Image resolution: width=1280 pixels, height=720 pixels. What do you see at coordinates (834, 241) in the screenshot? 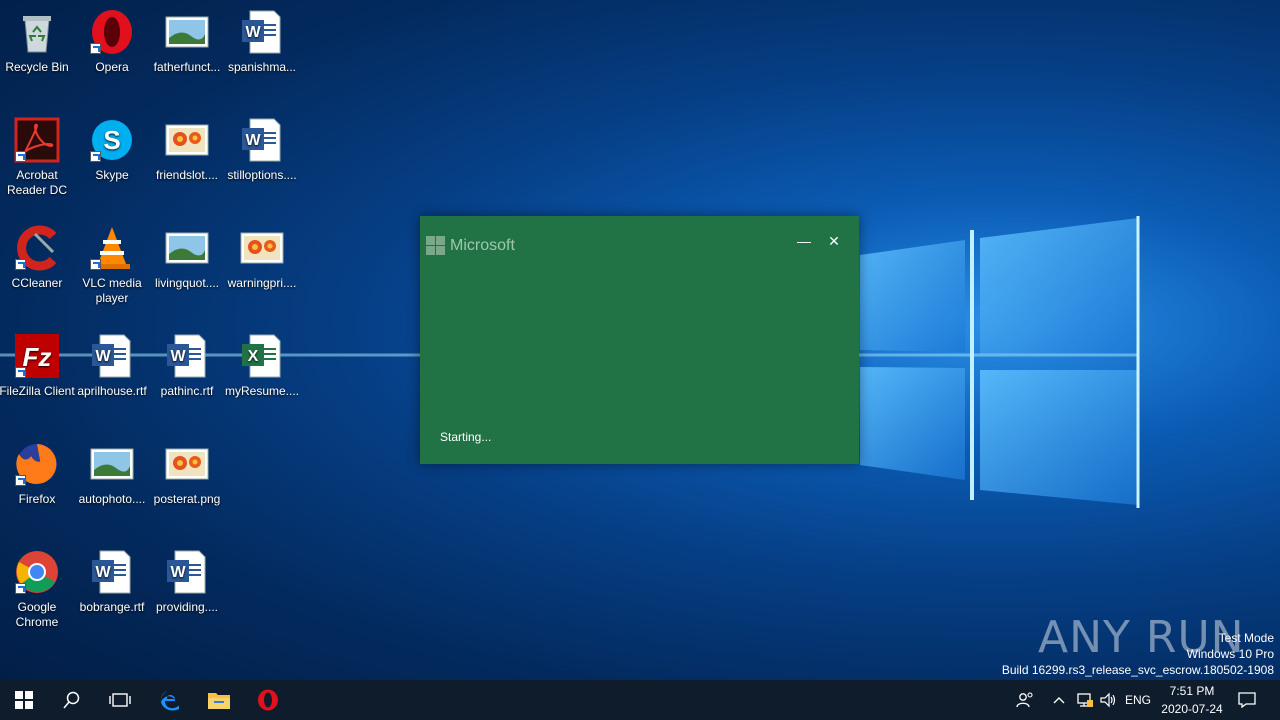
I see `close-button: ✕` at bounding box center [834, 241].